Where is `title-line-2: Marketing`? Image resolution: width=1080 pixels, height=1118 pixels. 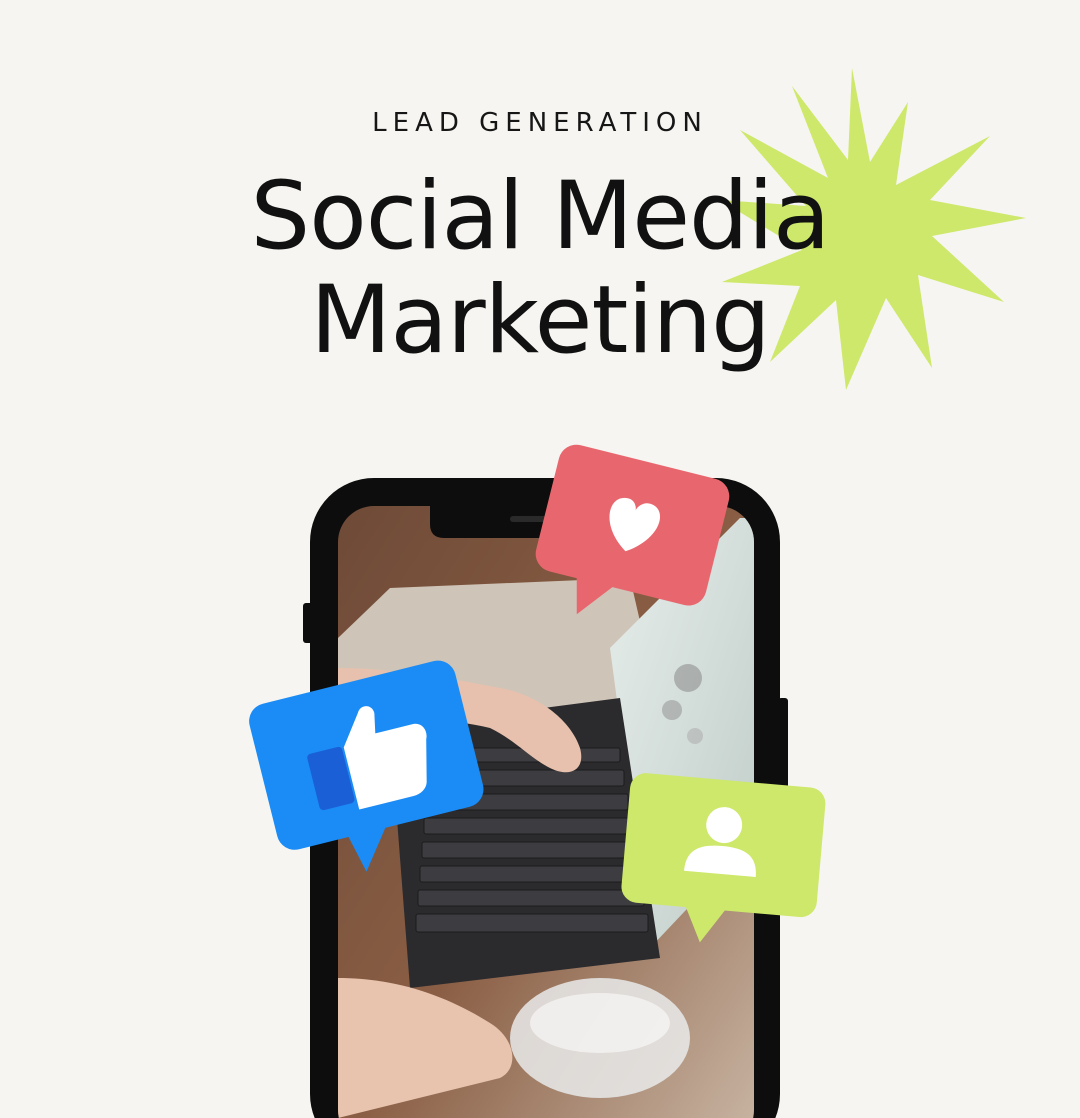 title-line-2: Marketing is located at coordinates (540, 320).